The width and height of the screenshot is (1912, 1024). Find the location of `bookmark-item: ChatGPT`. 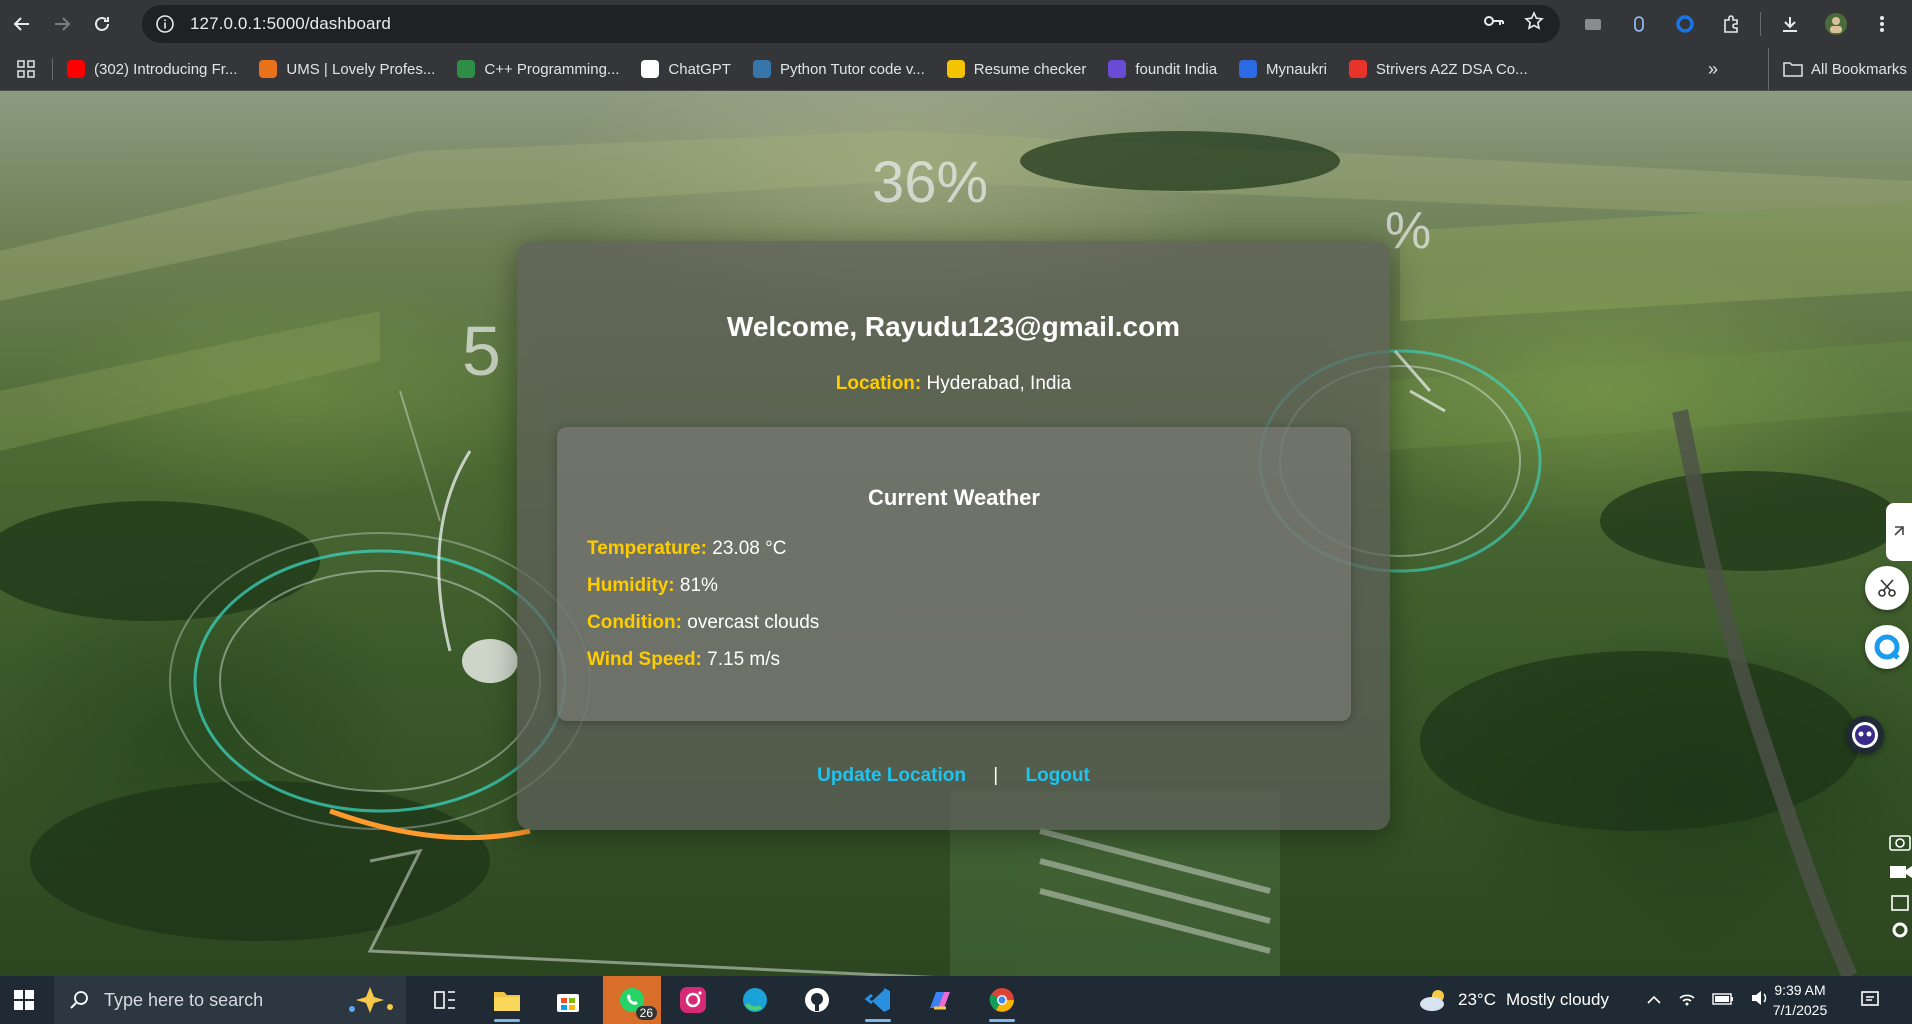

bookmark-item: ChatGPT is located at coordinates (686, 69).